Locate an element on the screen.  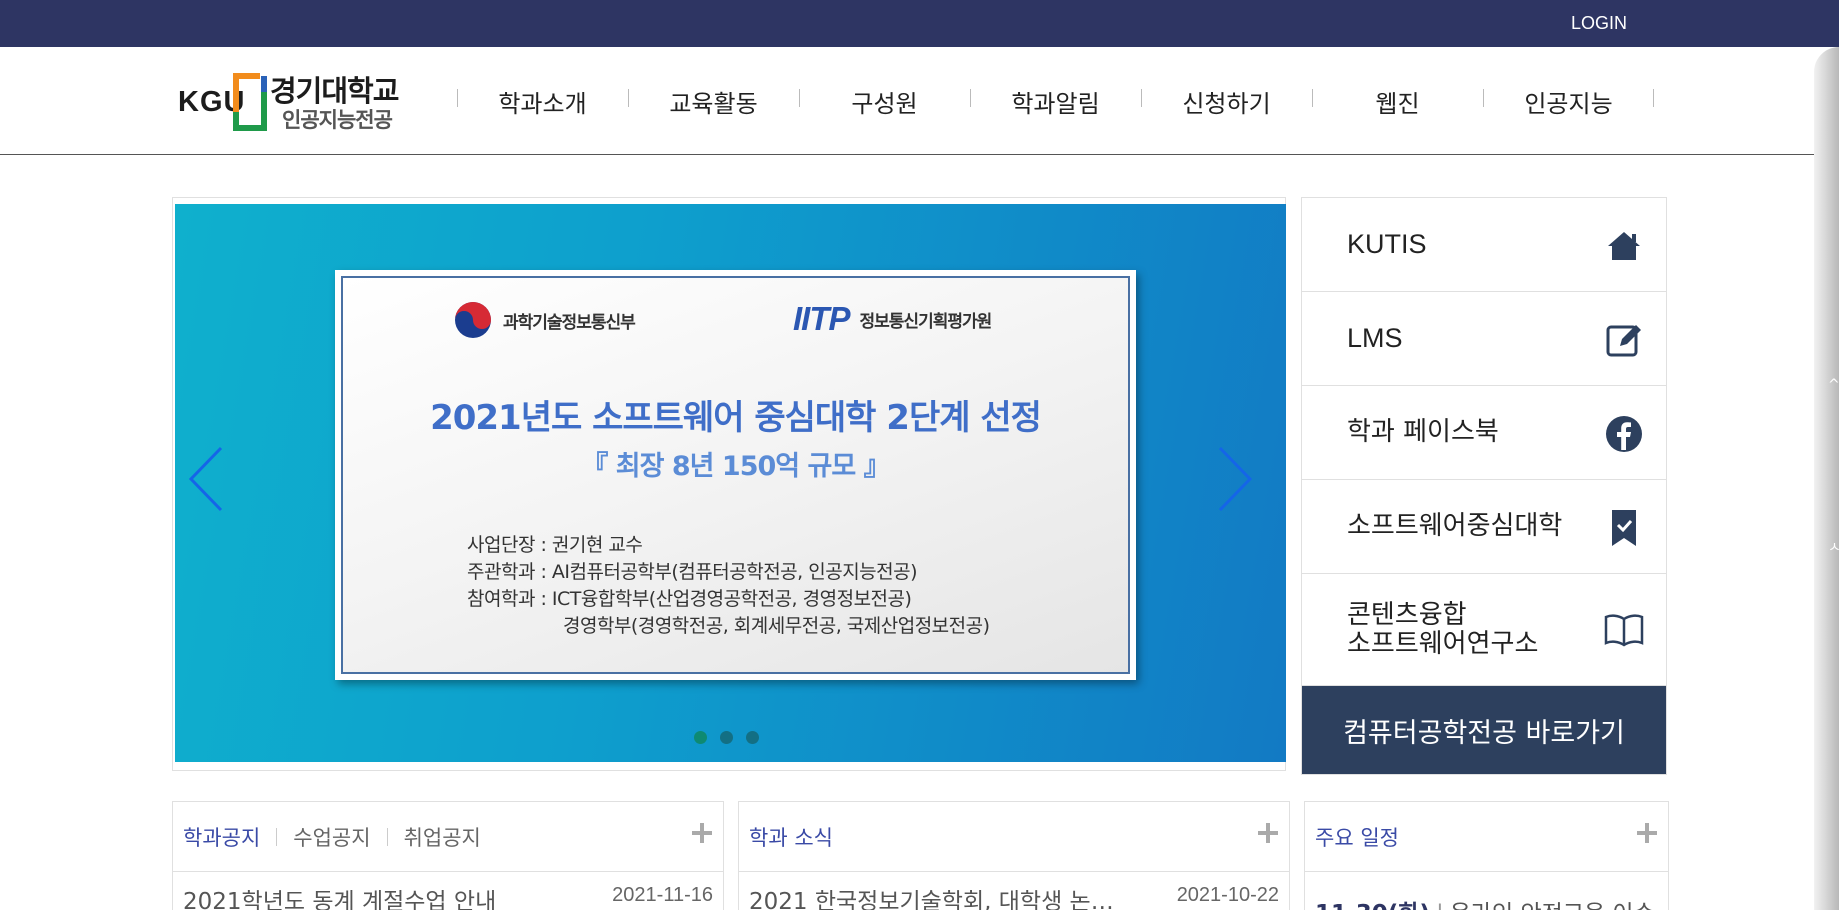
nav-item-members: 구성원 is located at coordinates (884, 101).